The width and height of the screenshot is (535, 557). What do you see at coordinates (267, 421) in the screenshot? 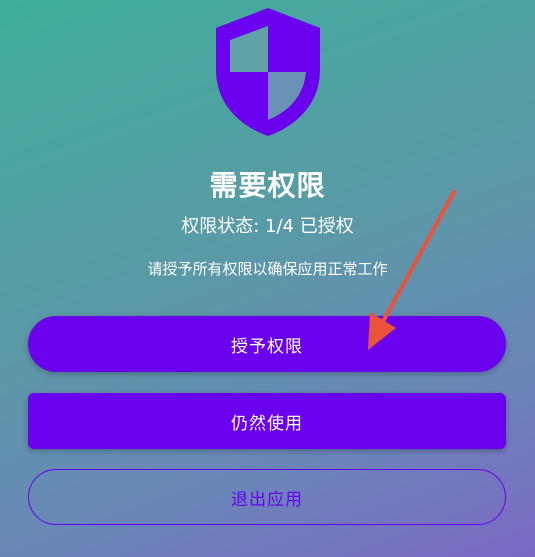
I see `continue-anyway-button: 仍然使用` at bounding box center [267, 421].